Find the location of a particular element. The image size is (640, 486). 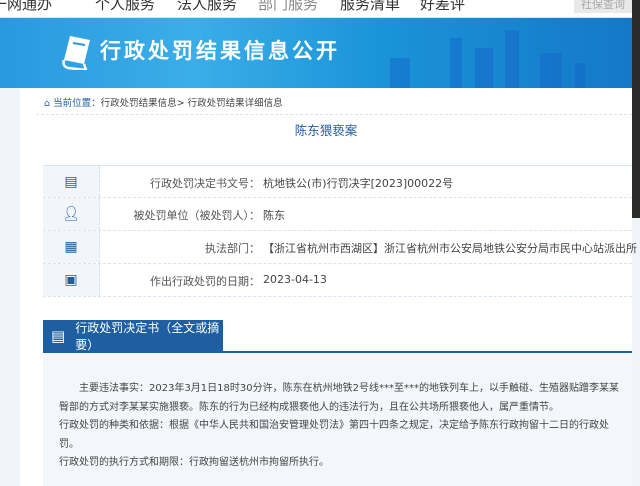

field-label: 作出行政处罚的日期： is located at coordinates (205, 281).